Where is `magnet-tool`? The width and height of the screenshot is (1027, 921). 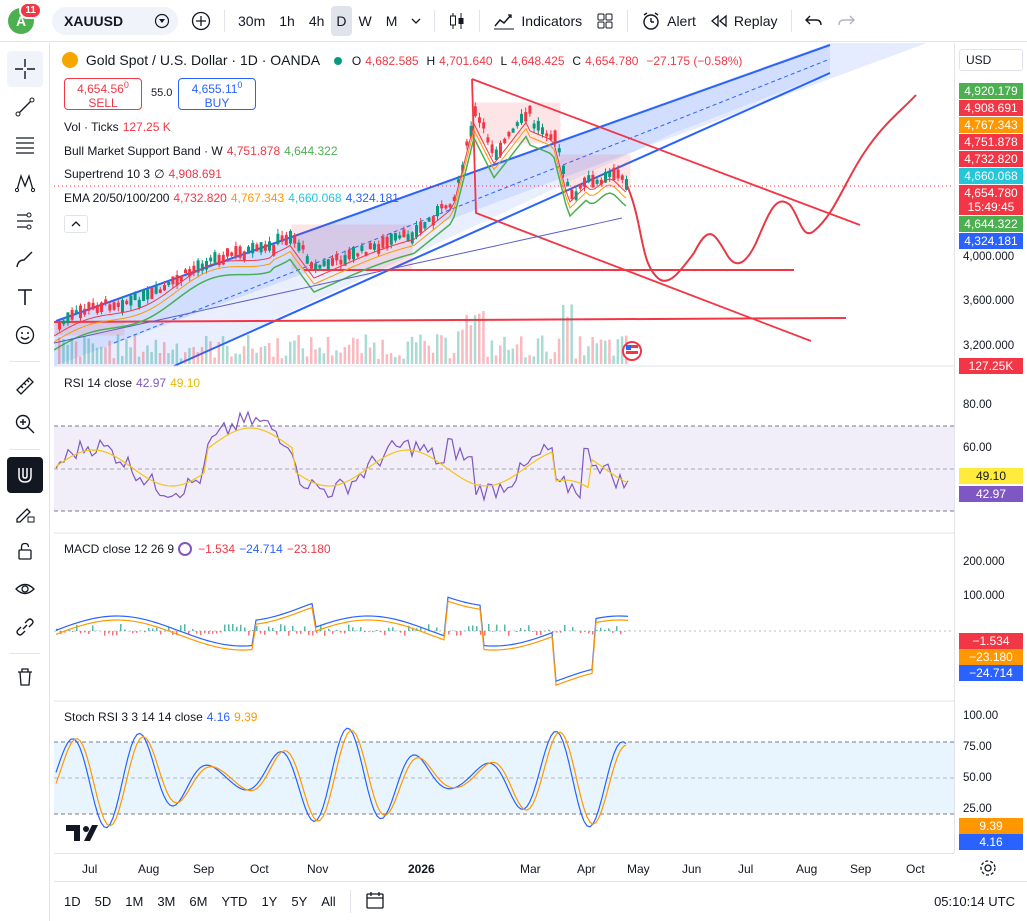
magnet-tool is located at coordinates (25, 475).